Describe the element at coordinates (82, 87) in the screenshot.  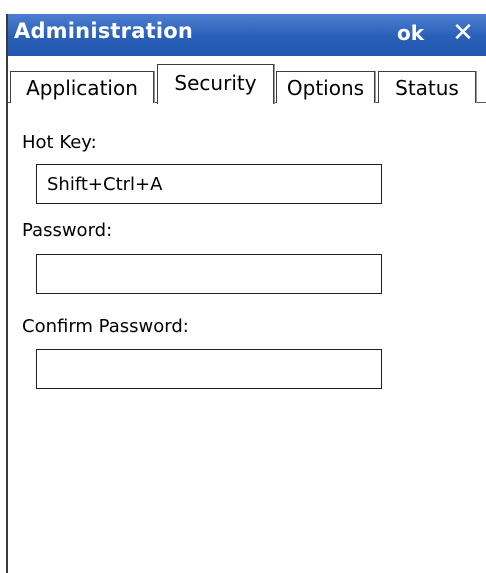
I see `tab-application: Application` at that location.